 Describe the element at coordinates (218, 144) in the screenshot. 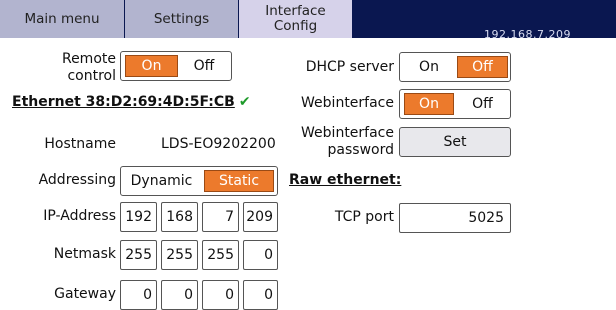

I see `hostname-value: LDS-EO9202200` at that location.